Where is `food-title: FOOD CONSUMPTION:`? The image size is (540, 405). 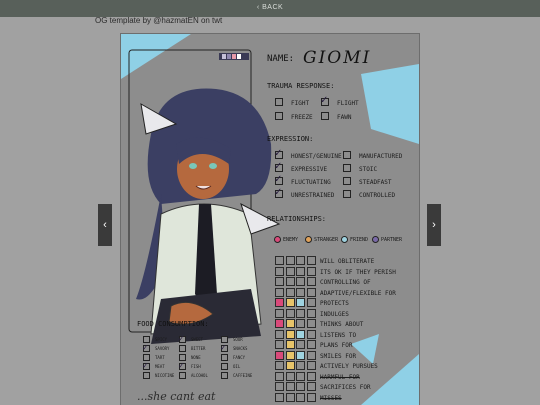
food-title: FOOD CONSUMPTION: is located at coordinates (173, 324).